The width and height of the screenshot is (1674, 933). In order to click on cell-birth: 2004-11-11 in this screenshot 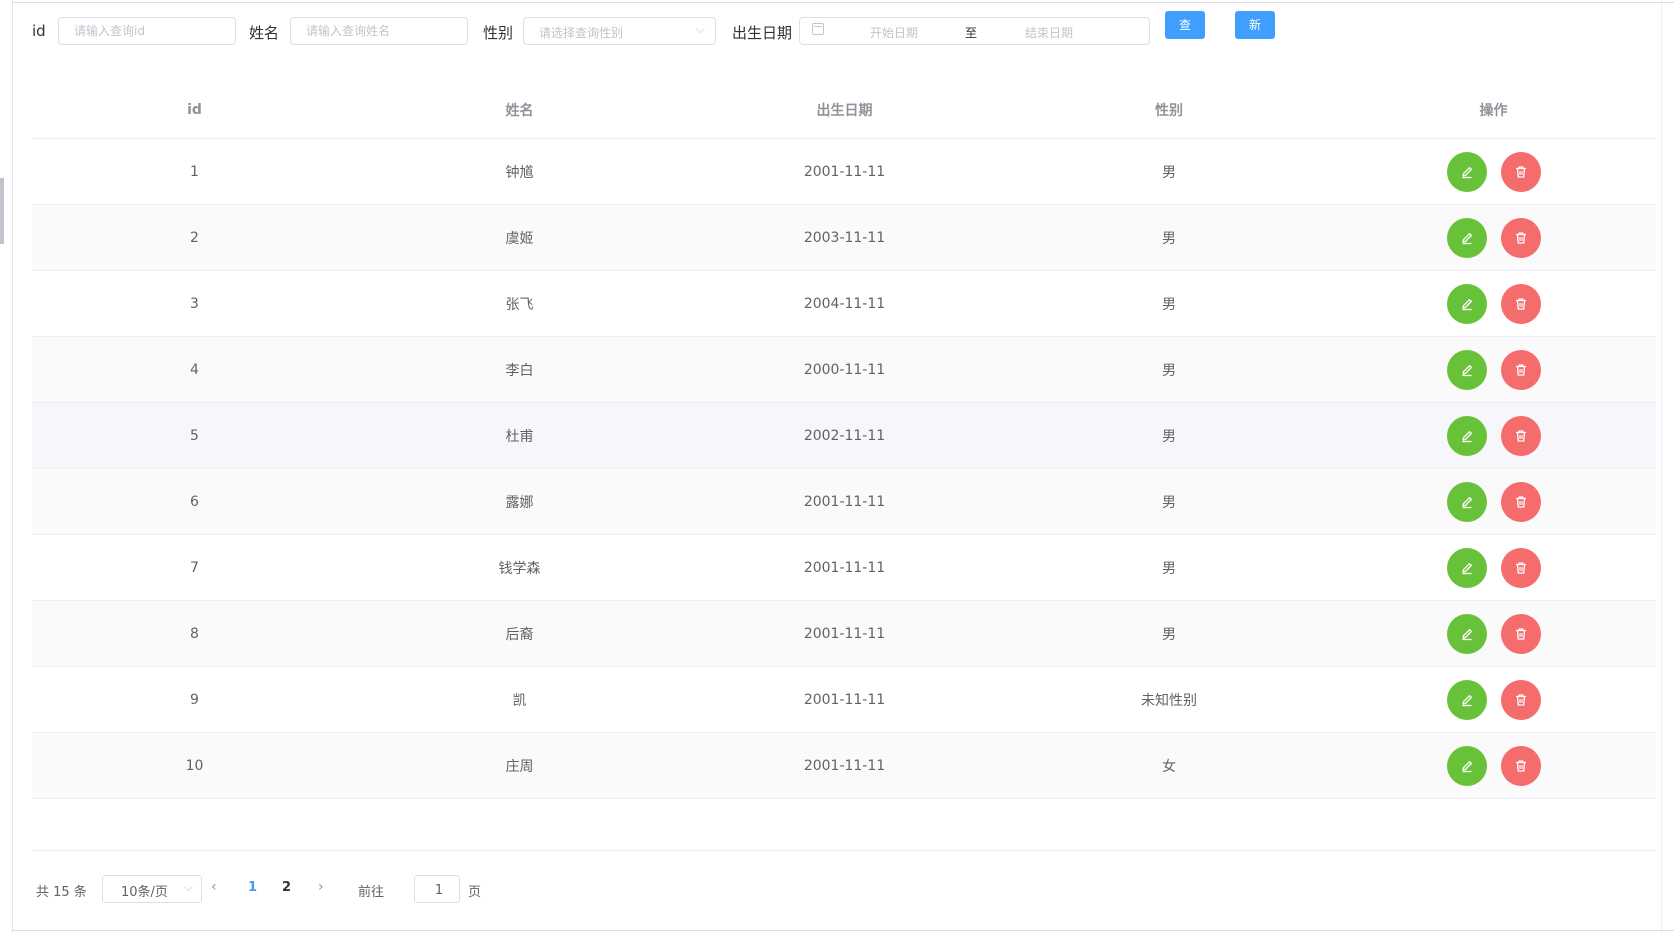, I will do `click(844, 303)`.